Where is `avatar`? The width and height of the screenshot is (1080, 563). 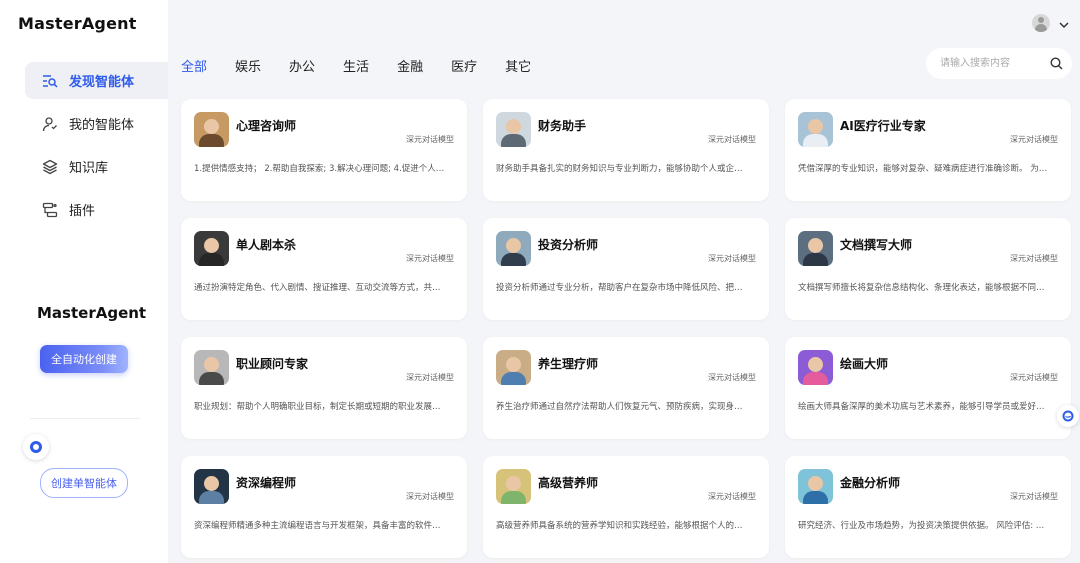 avatar is located at coordinates (1041, 23).